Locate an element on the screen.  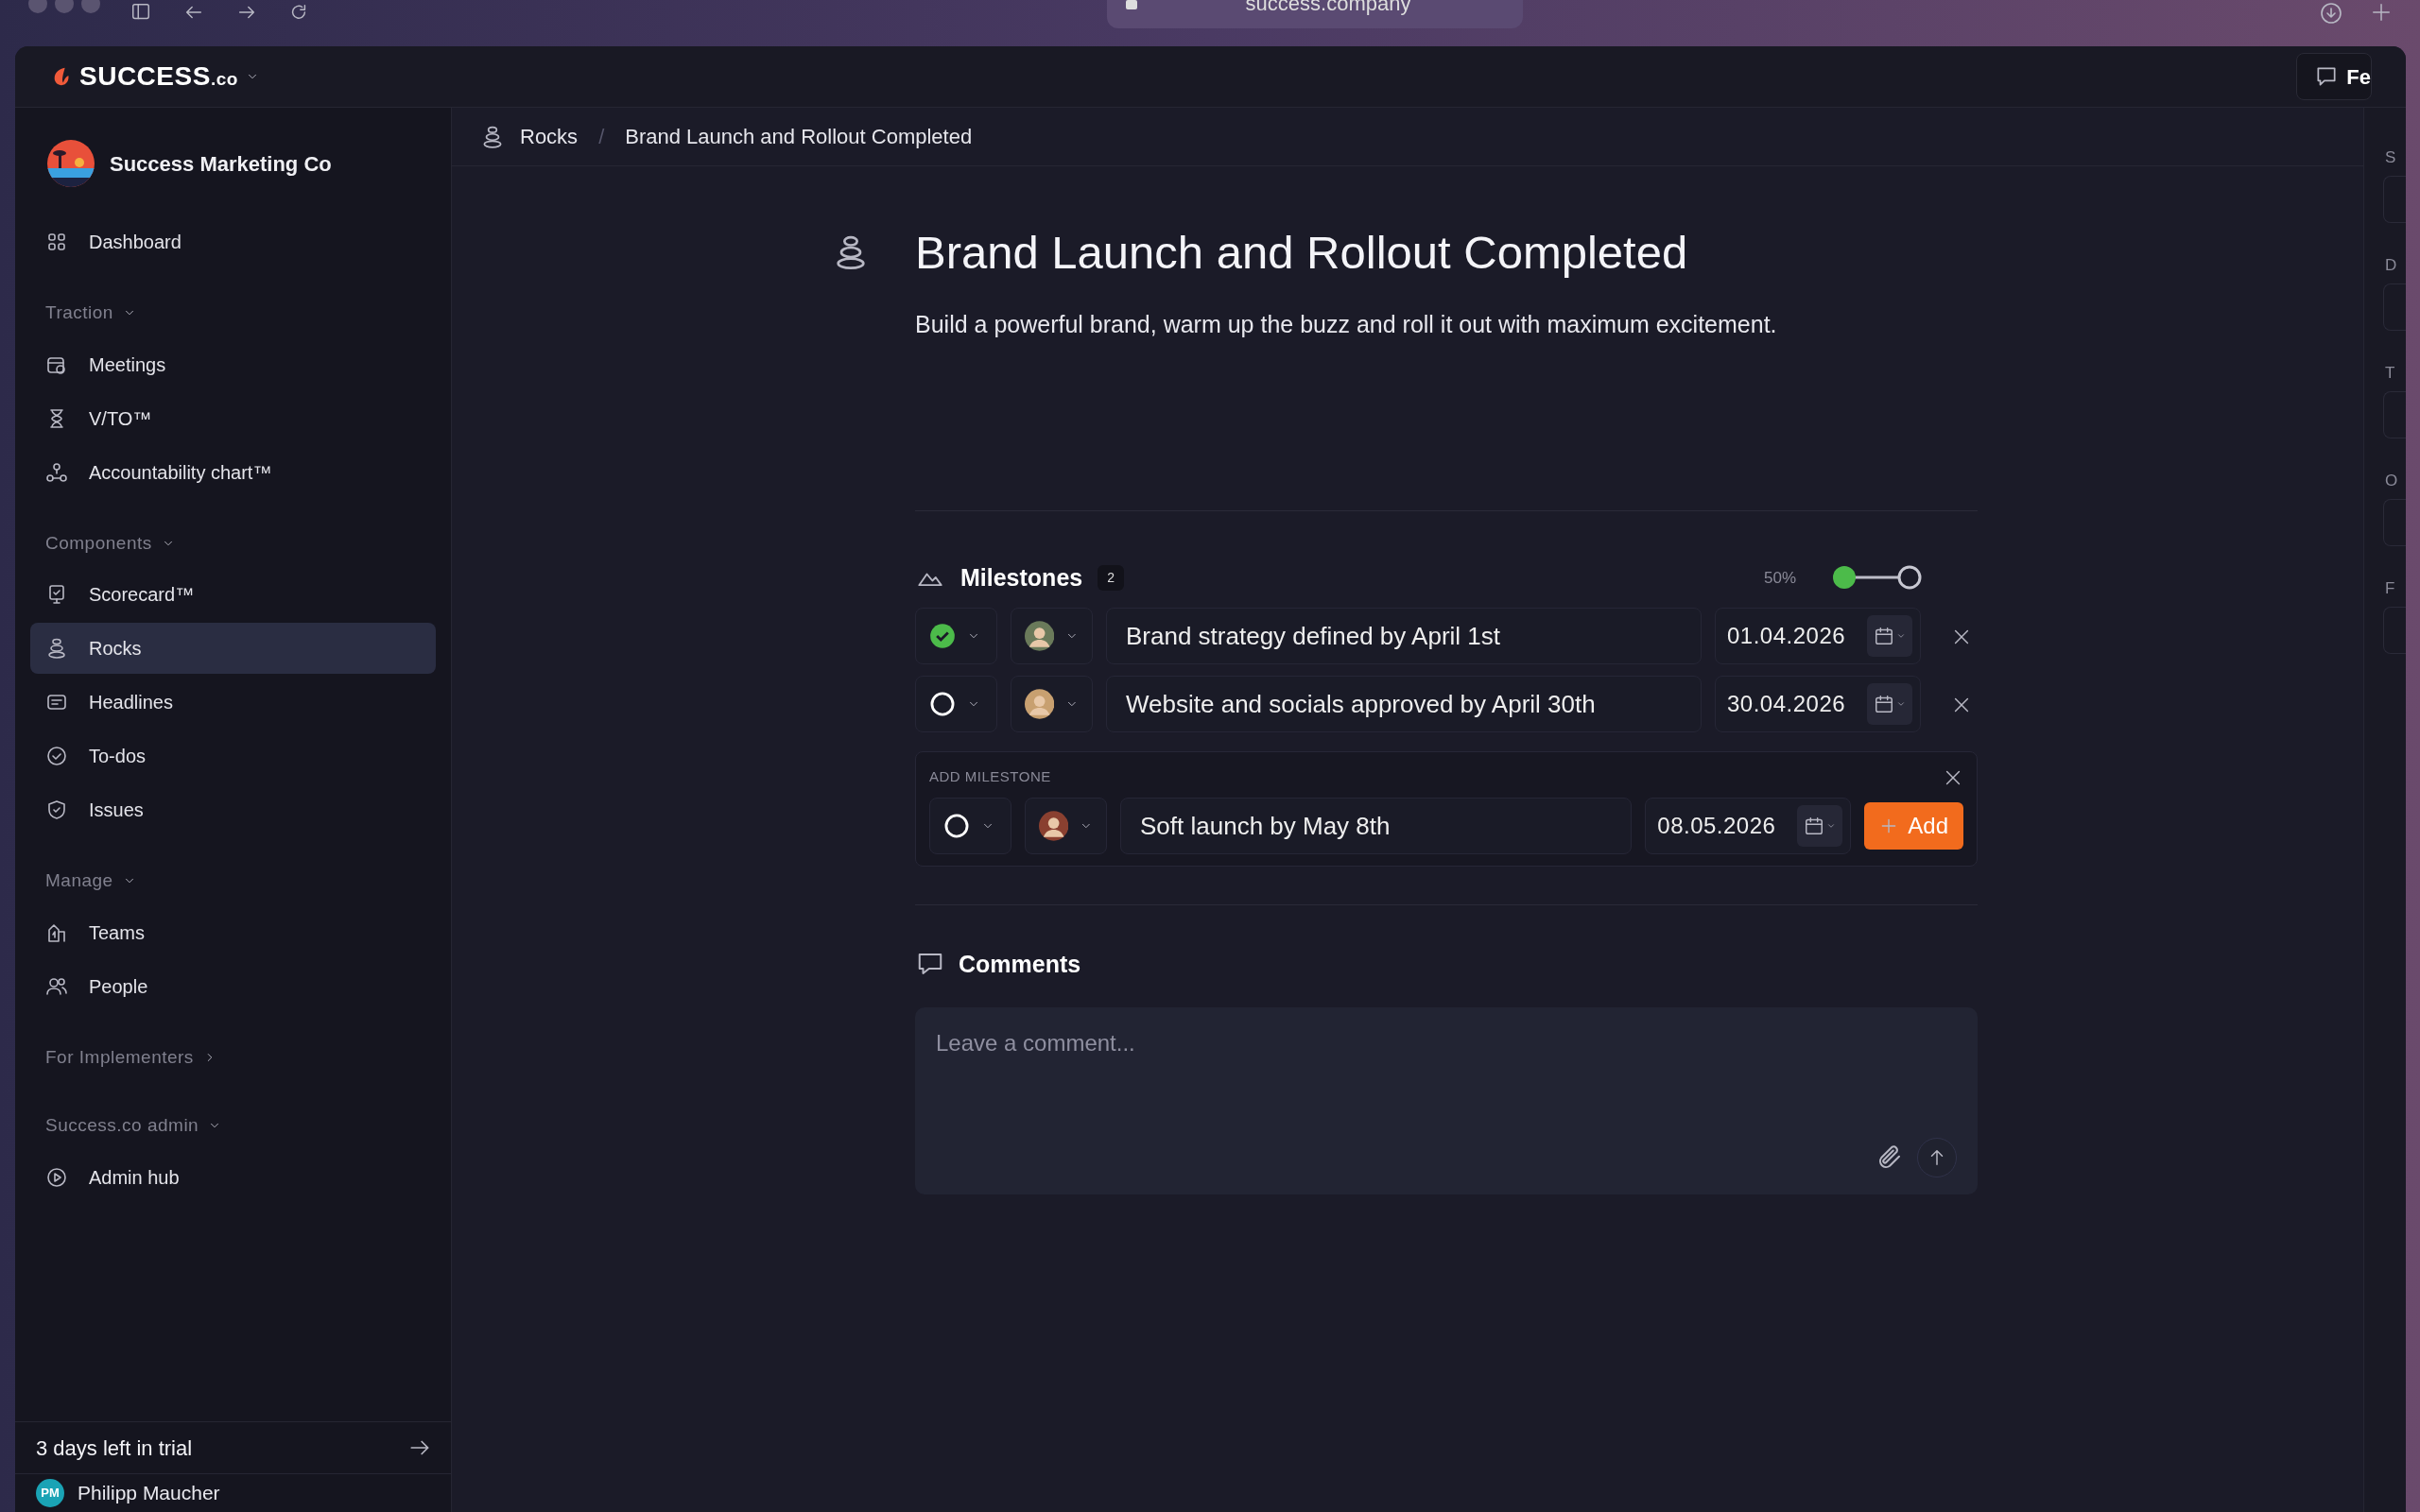
address-bar: success.company is located at coordinates (1315, 14).